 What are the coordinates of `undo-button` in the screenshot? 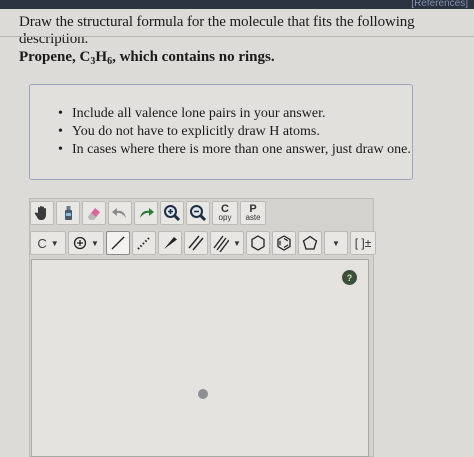 It's located at (120, 213).